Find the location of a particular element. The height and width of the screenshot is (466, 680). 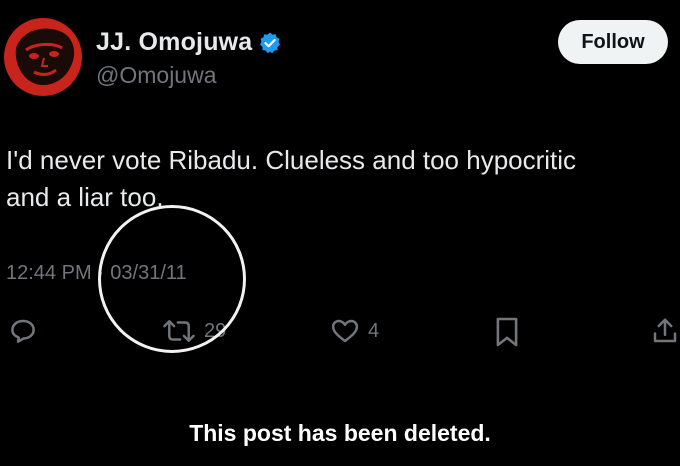

reply-icon is located at coordinates (23, 331).